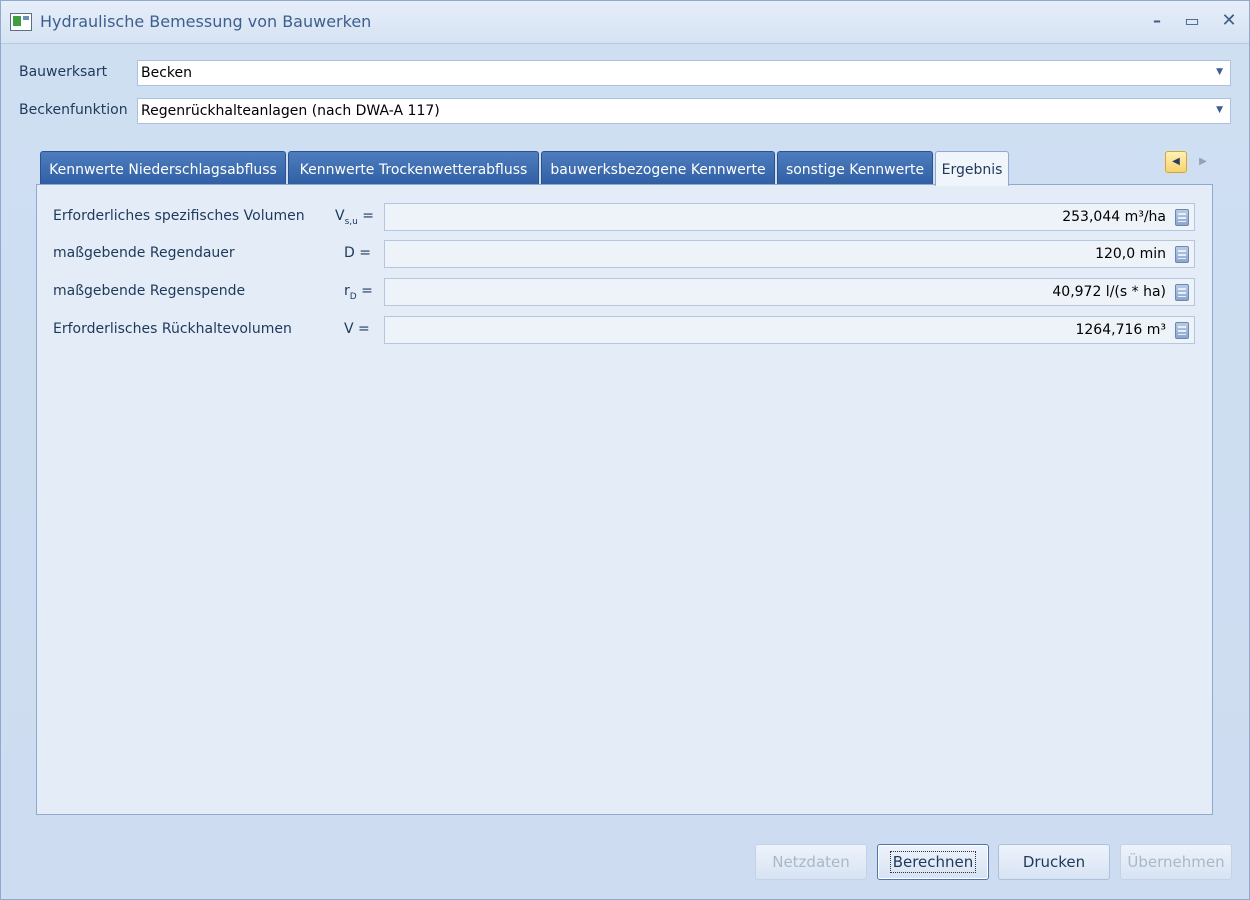 The width and height of the screenshot is (1250, 900). I want to click on app-icon, so click(21, 22).